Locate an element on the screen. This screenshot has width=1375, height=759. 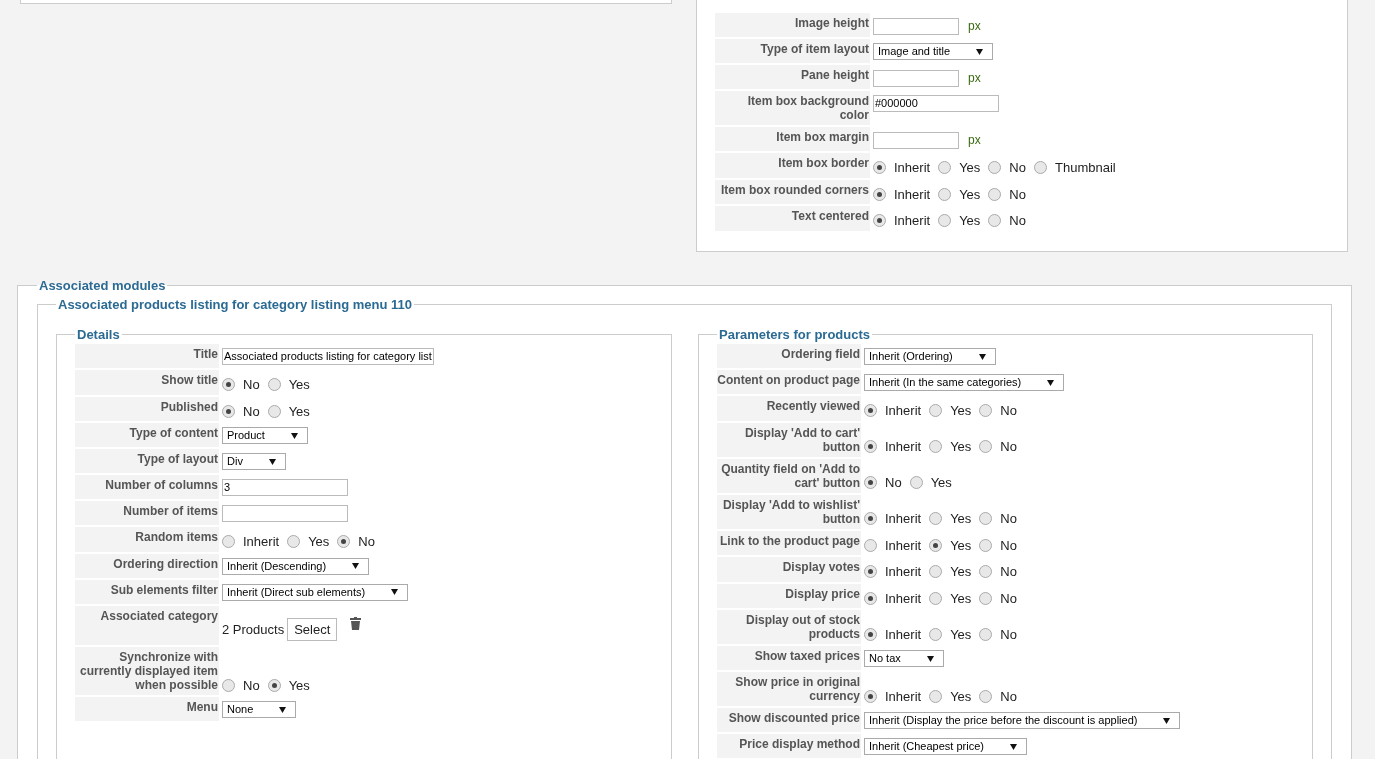
field-label: Item box border is located at coordinates (823, 163).